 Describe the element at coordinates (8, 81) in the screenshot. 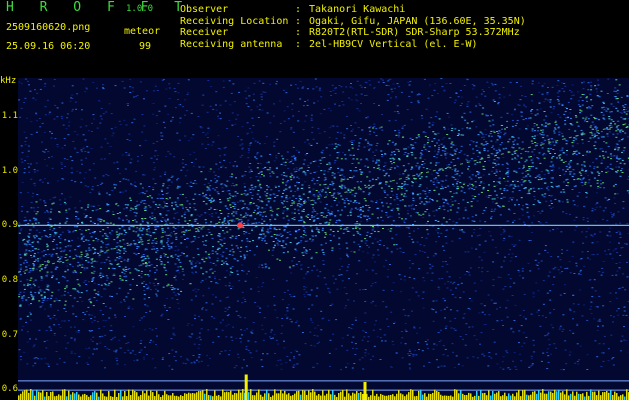

I see `y-axis-unit: kHz` at that location.